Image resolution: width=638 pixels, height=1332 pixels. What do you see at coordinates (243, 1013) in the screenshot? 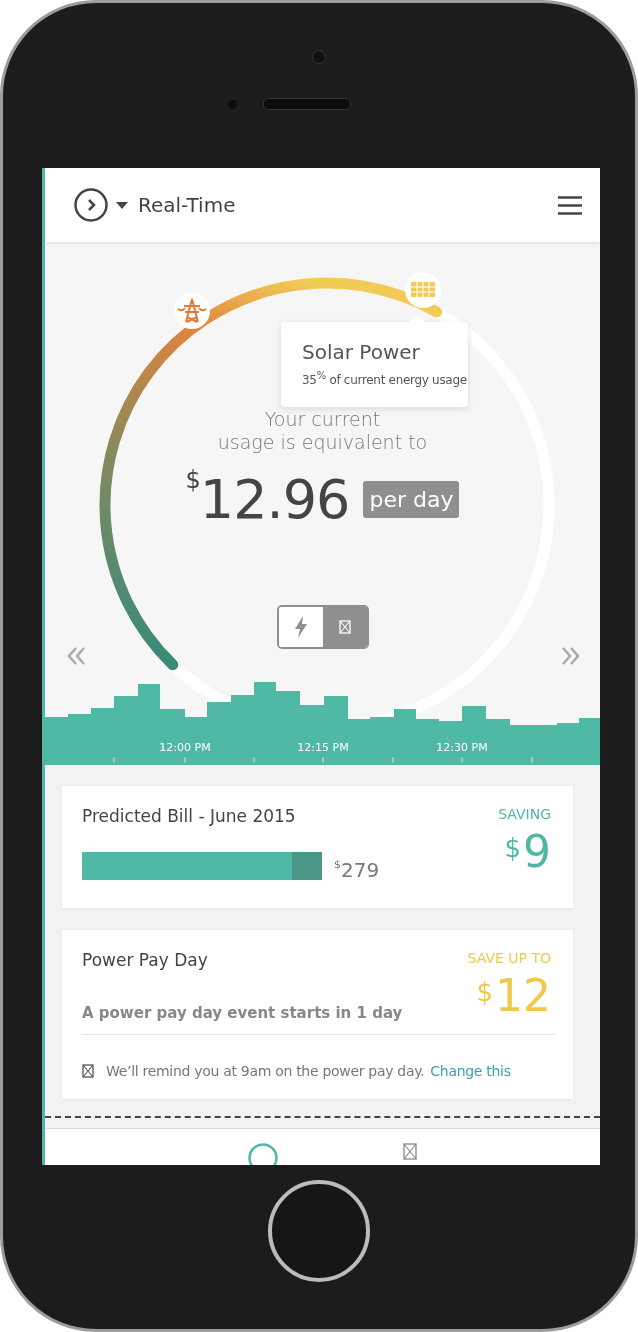
I see `event-description: A power pay day event starts in 1 day` at bounding box center [243, 1013].